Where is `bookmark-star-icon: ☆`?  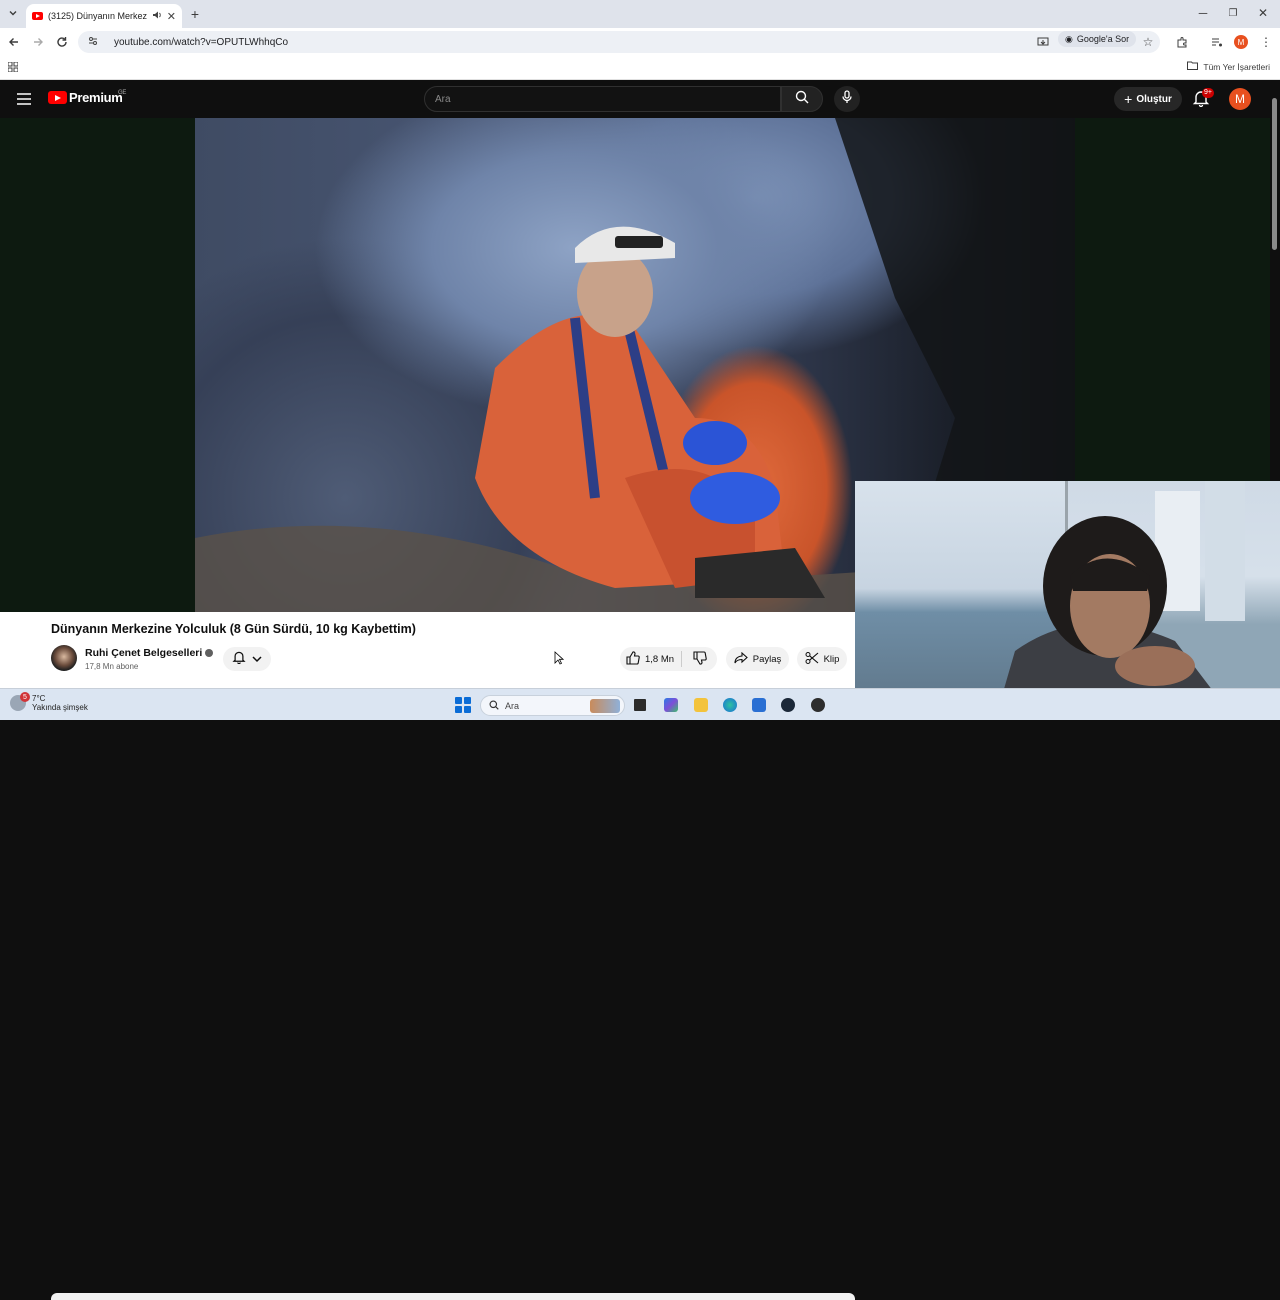
bookmark-star-icon: ☆ is located at coordinates (1148, 42).